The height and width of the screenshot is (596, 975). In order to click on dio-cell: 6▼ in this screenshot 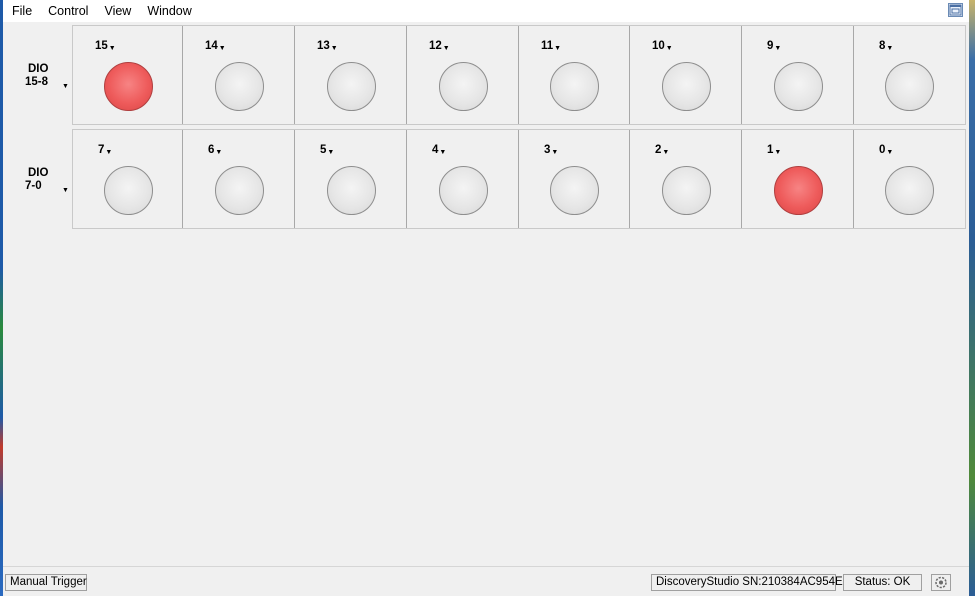, I will do `click(239, 179)`.